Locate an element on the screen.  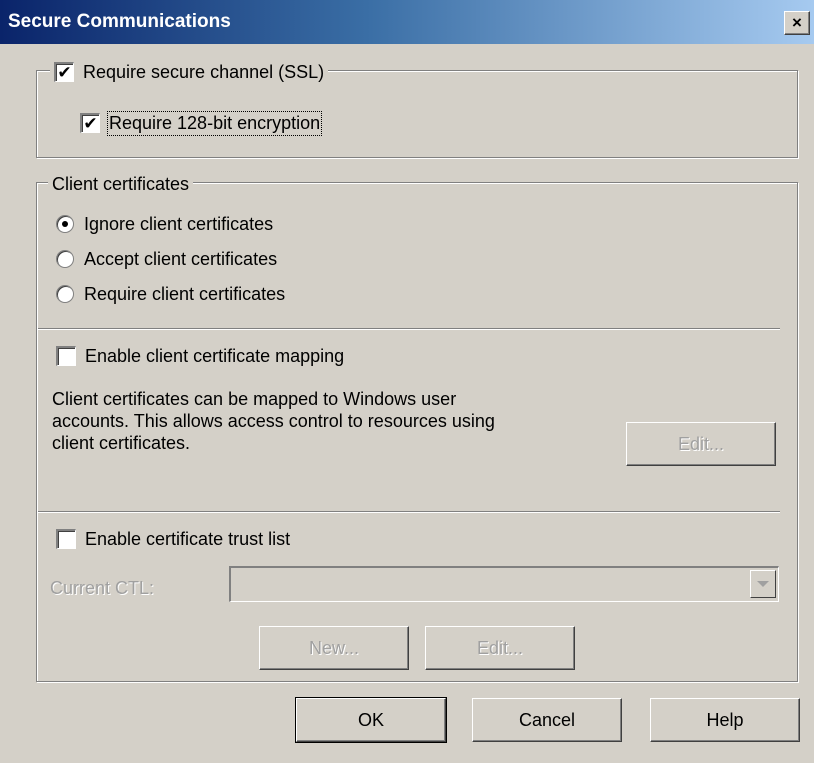
client-certificates-legend: Client certificates is located at coordinates (121, 184).